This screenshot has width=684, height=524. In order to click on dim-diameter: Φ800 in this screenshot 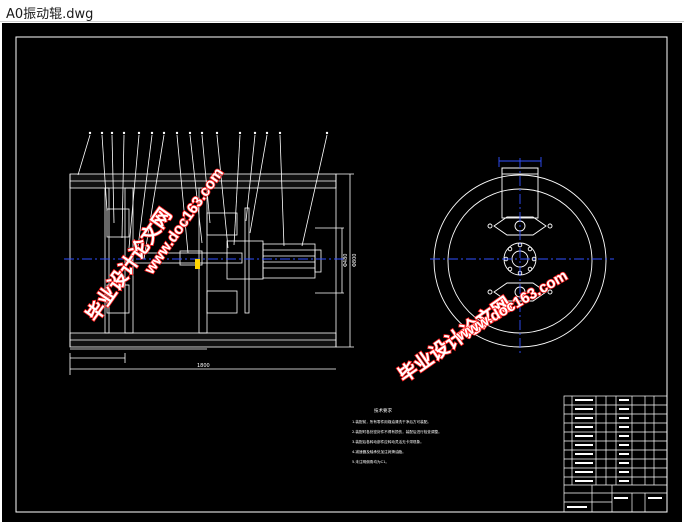, I will do `click(355, 260)`.